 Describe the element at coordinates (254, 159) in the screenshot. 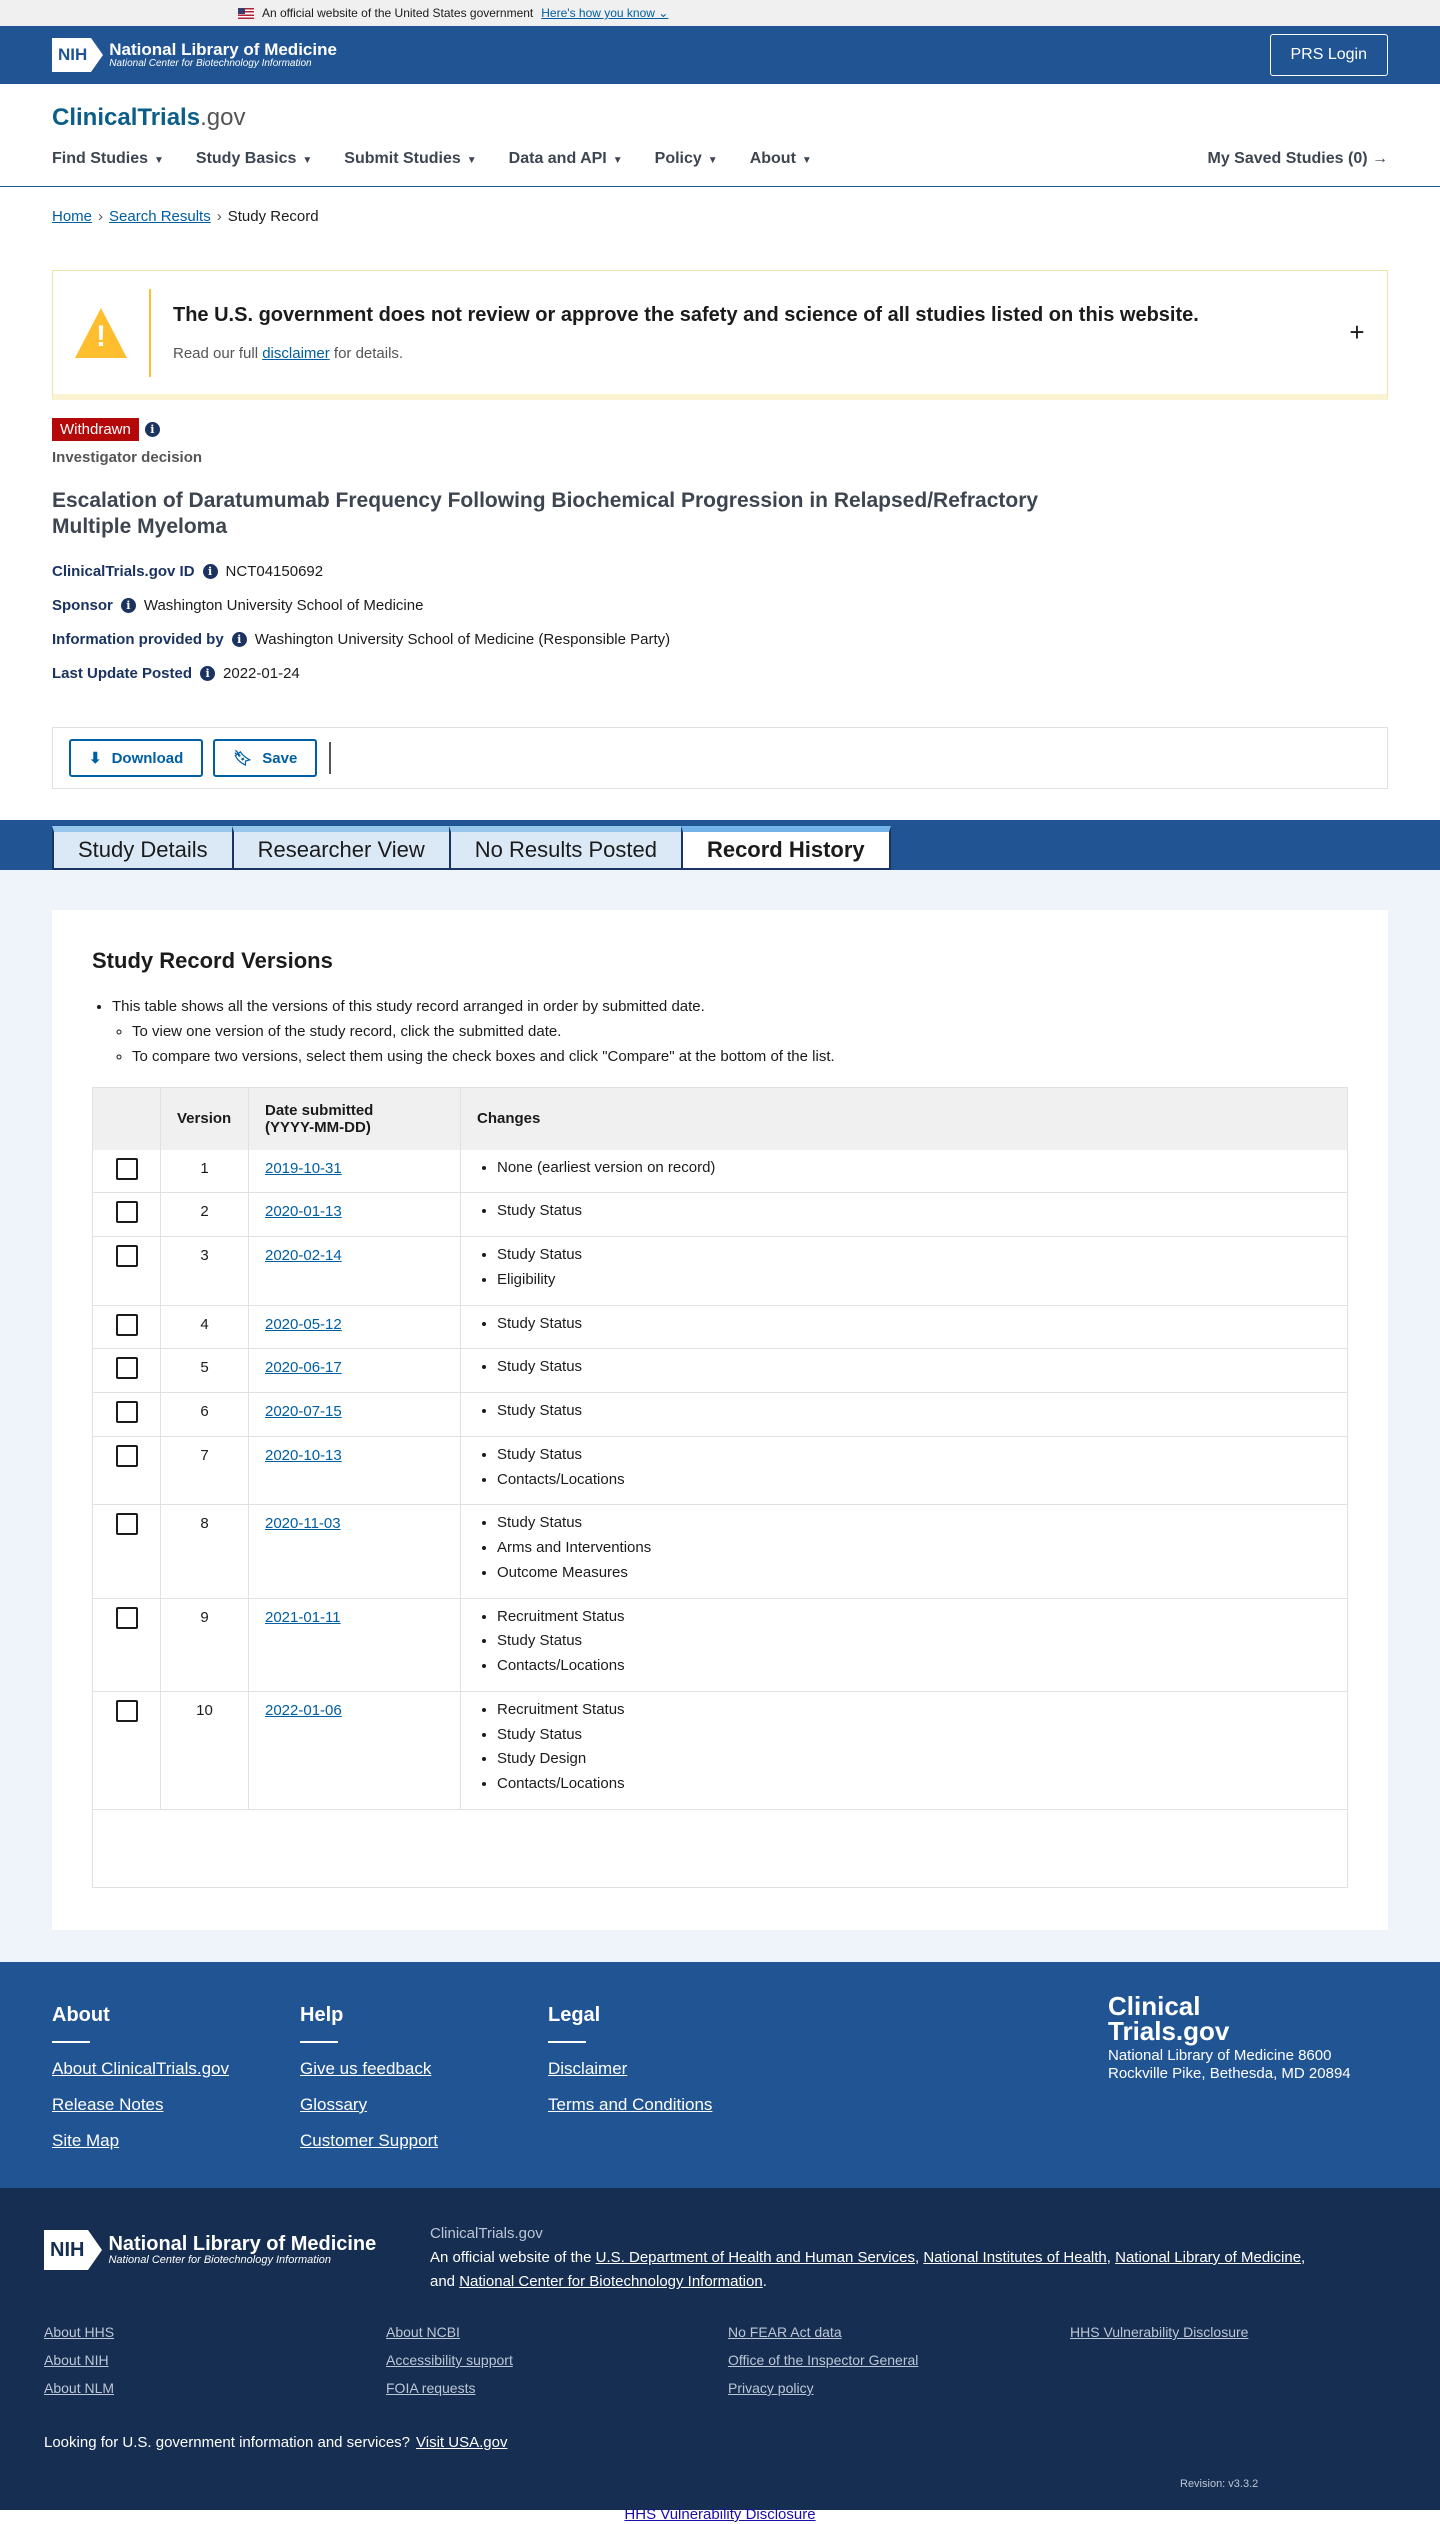

I see `nav-study-basics: Study Basics ▼` at that location.